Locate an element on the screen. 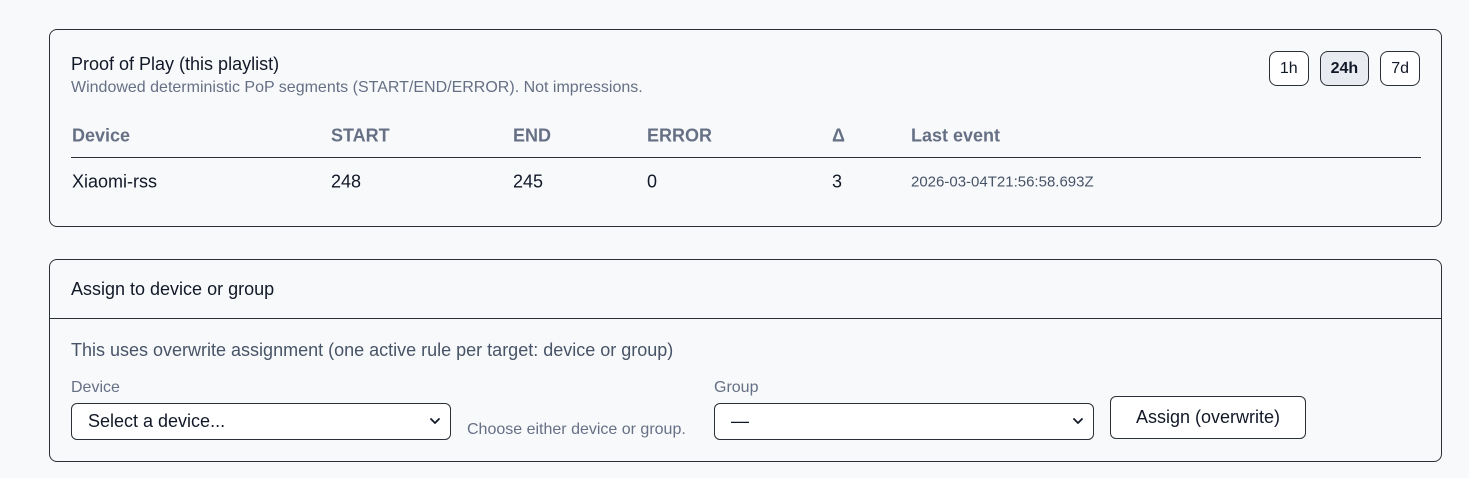  cell-device: Xiaomi-rss is located at coordinates (115, 181).